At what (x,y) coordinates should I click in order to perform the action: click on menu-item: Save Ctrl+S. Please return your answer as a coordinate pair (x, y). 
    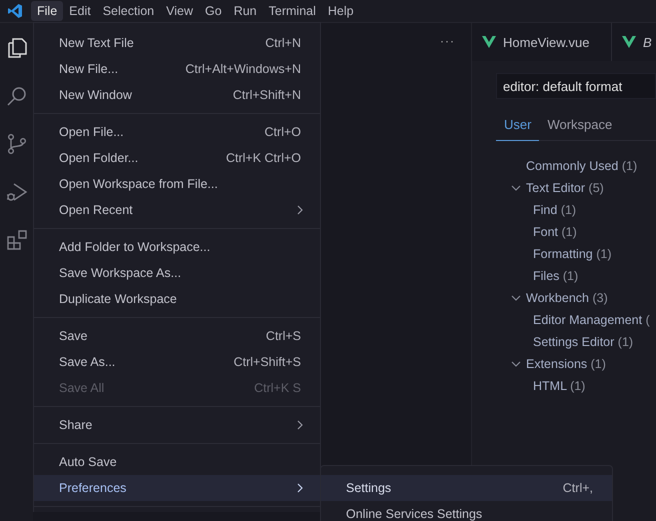
    Looking at the image, I should click on (177, 336).